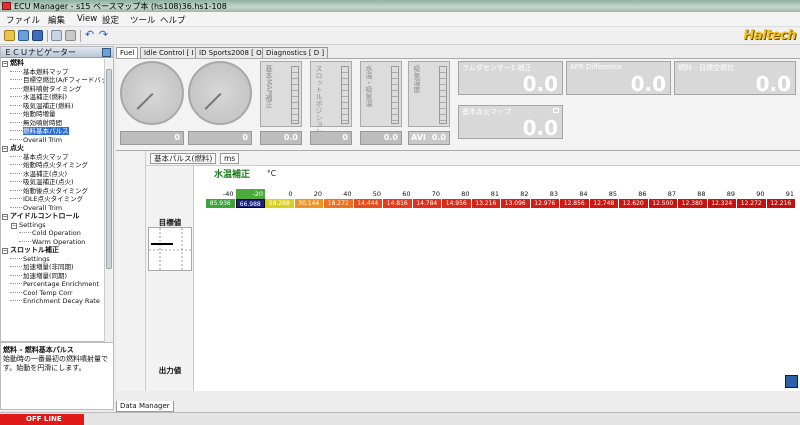 The height and width of the screenshot is (425, 800). Describe the element at coordinates (89, 35) in the screenshot. I see `undo-icon: ↶` at that location.